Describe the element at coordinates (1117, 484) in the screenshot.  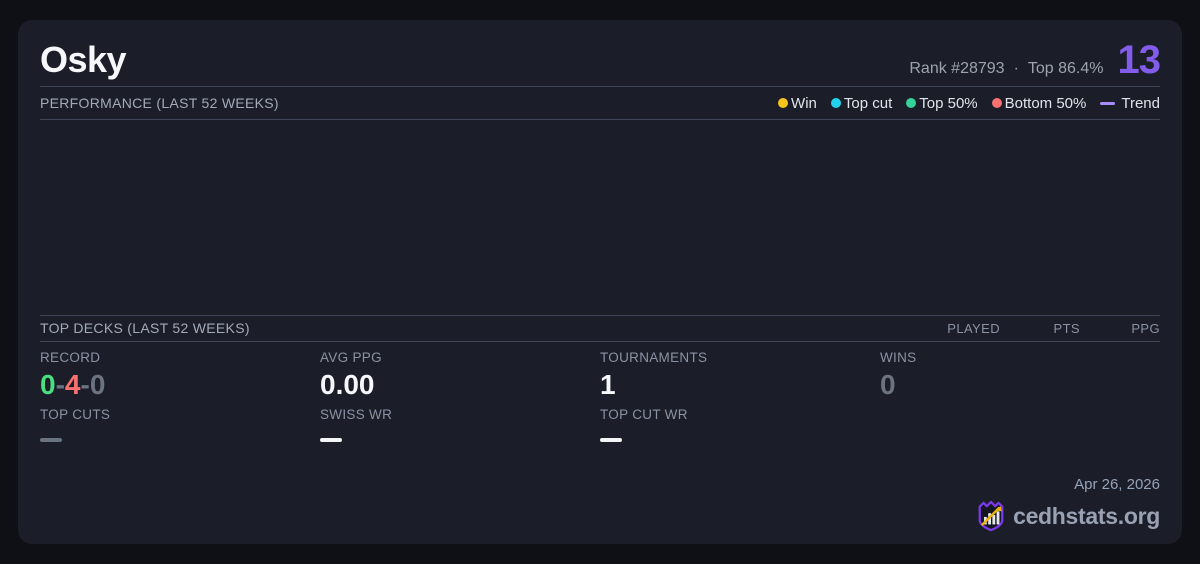
I see `date-text: Apr 26, 2026` at that location.